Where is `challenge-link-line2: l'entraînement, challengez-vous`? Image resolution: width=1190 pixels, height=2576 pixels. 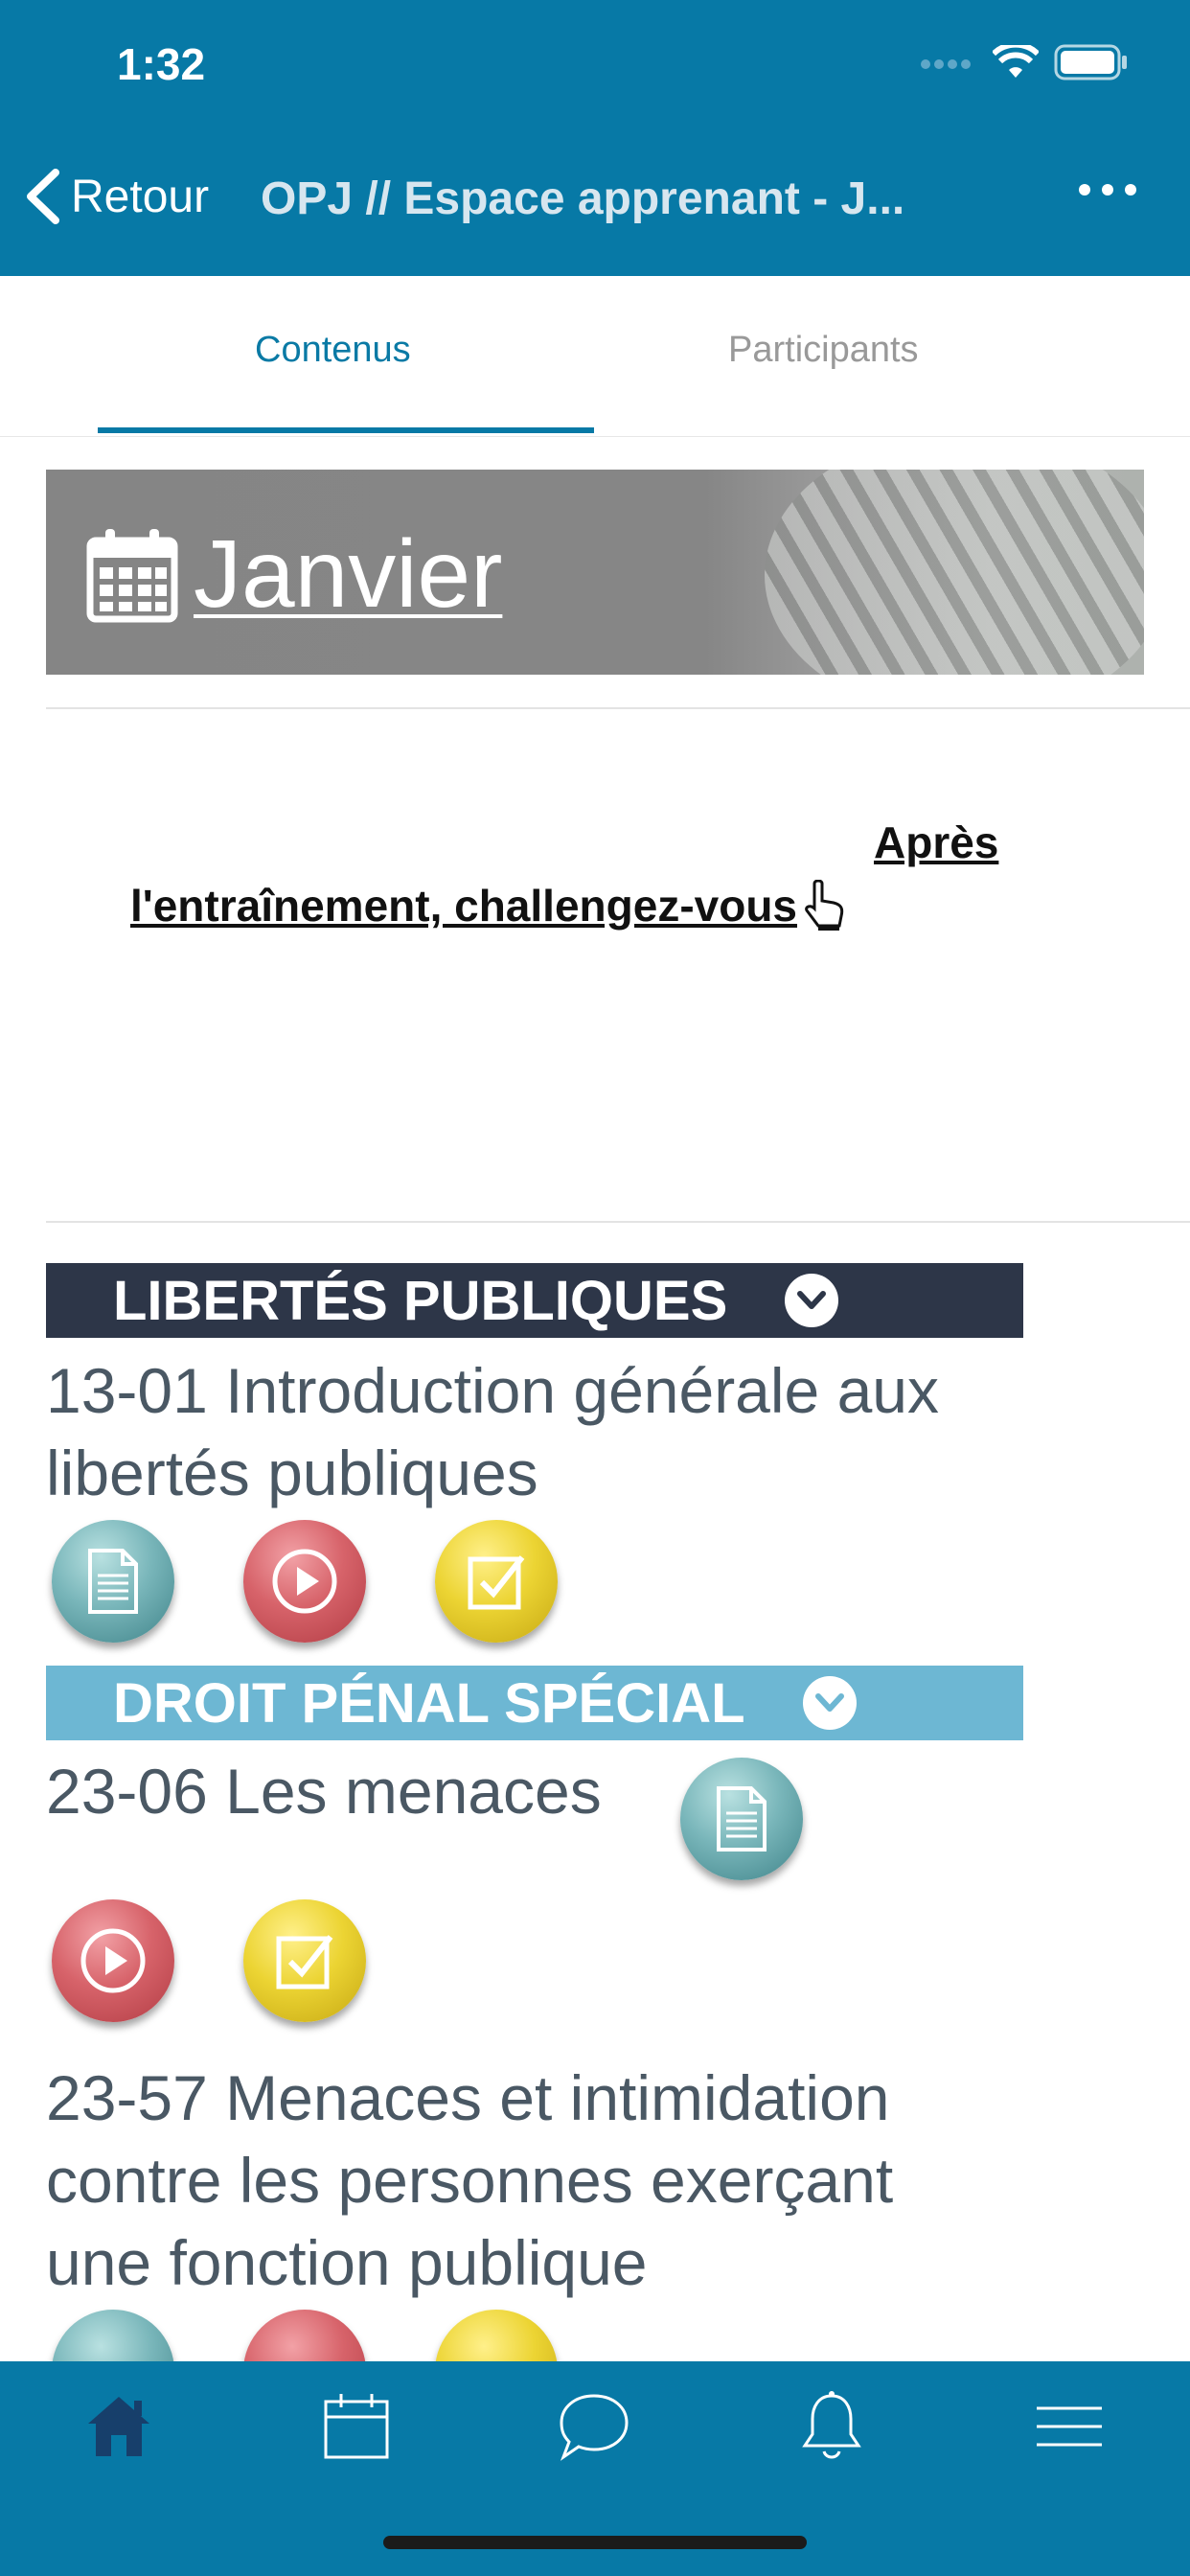 challenge-link-line2: l'entraînement, challengez-vous is located at coordinates (464, 906).